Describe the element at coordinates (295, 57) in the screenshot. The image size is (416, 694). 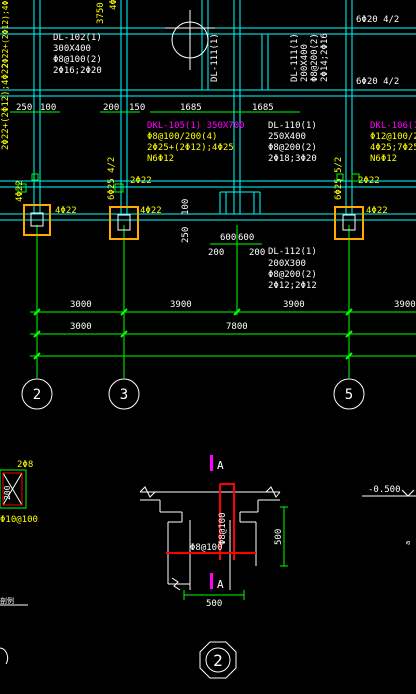
I see `dl111-name: DL-111(1)` at that location.